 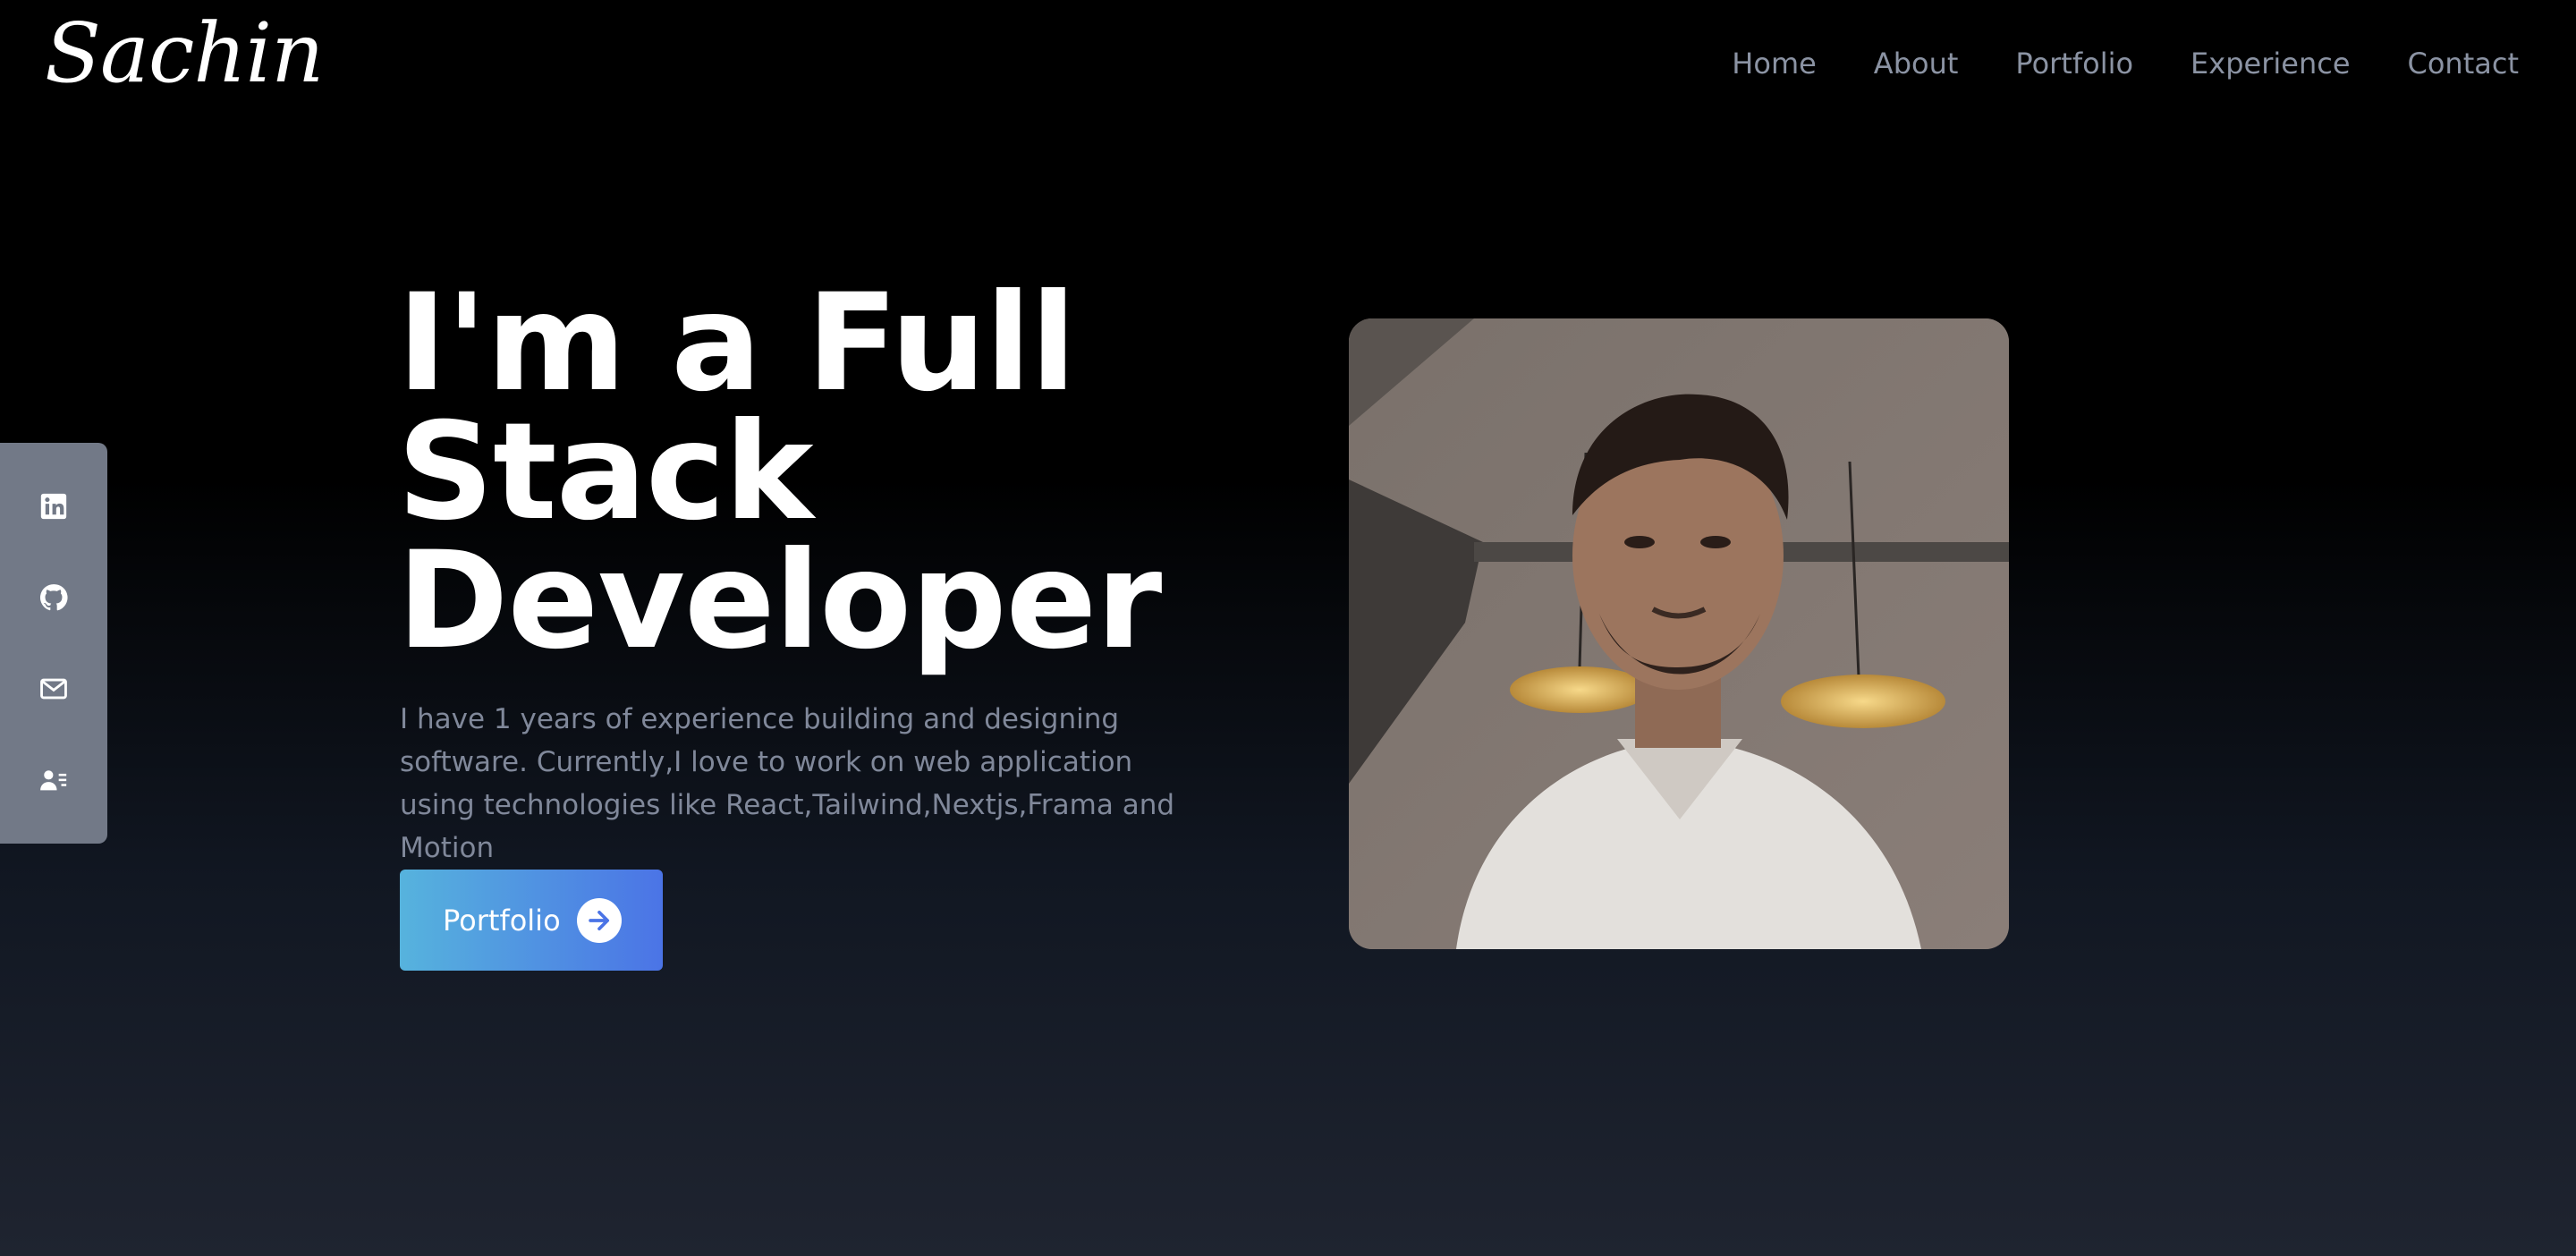 I want to click on portfolio-button-label: Portfolio, so click(x=502, y=921).